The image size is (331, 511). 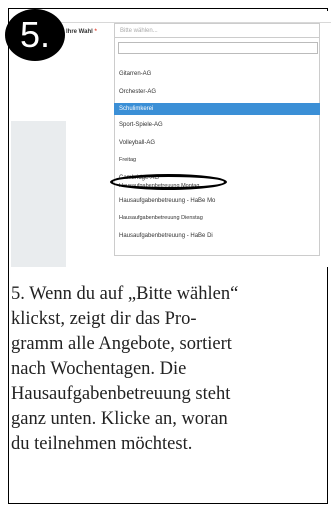 What do you see at coordinates (217, 143) in the screenshot?
I see `option-volleyball-ag: Volleyball-AG` at bounding box center [217, 143].